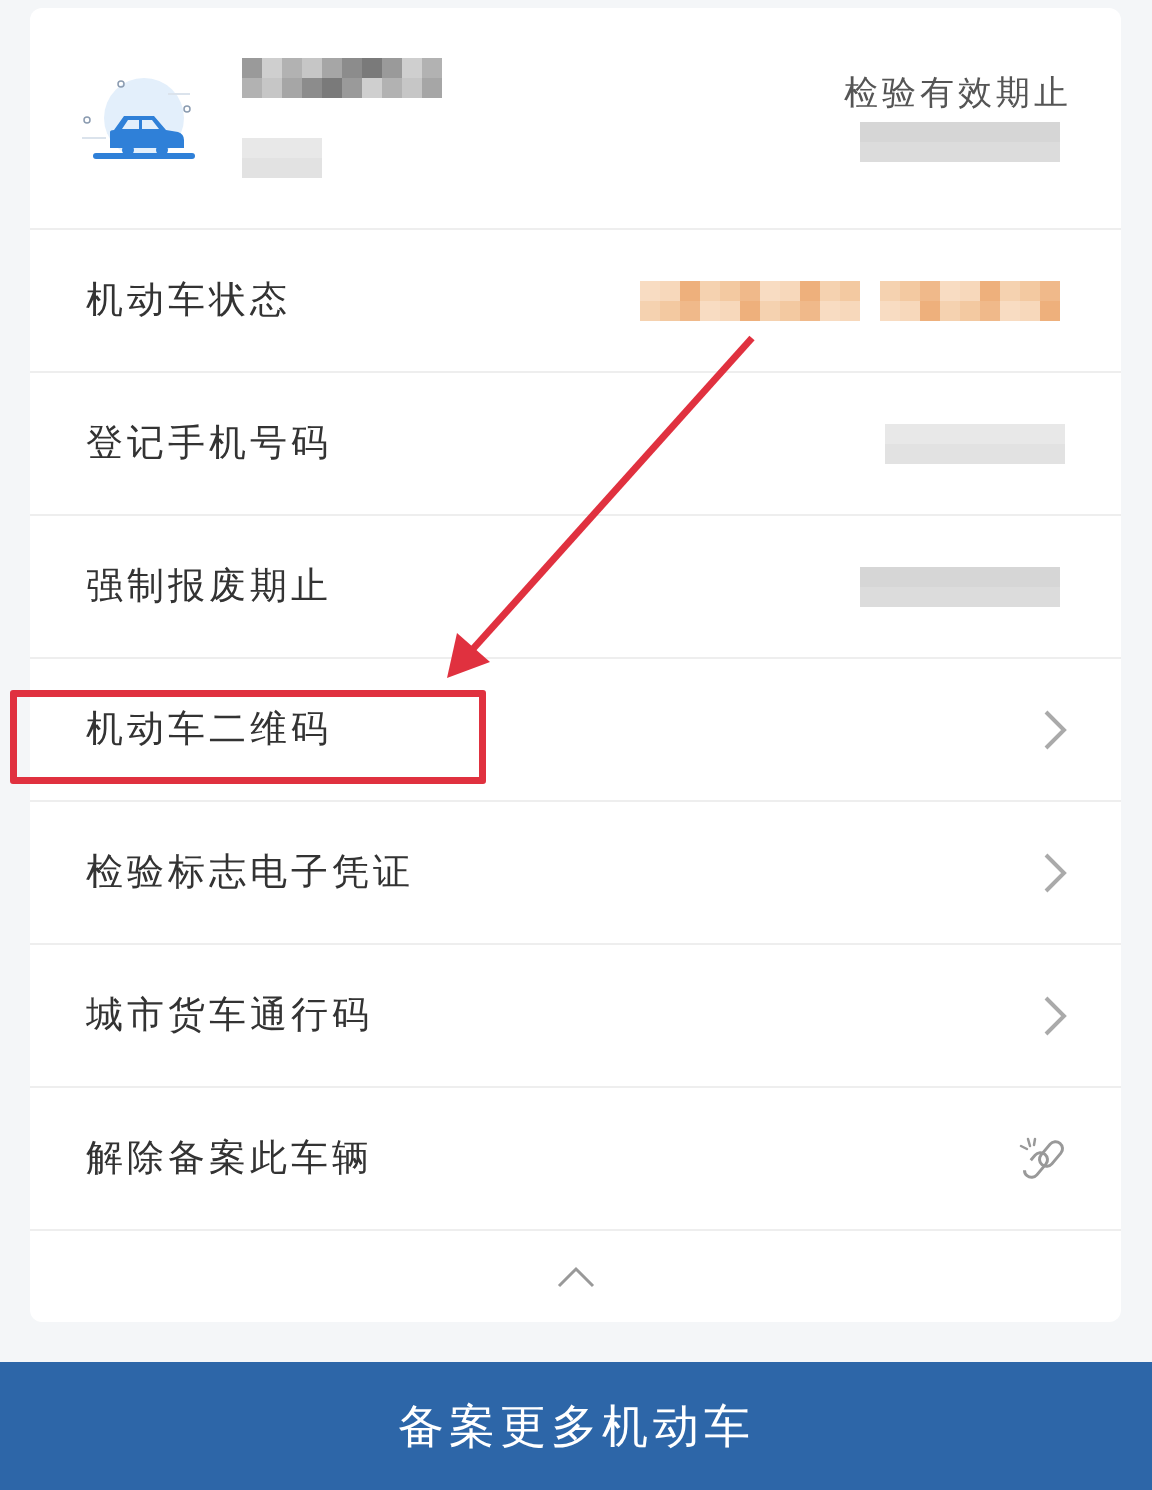 This screenshot has width=1152, height=1490. I want to click on field-label: 强制报废期止, so click(209, 586).